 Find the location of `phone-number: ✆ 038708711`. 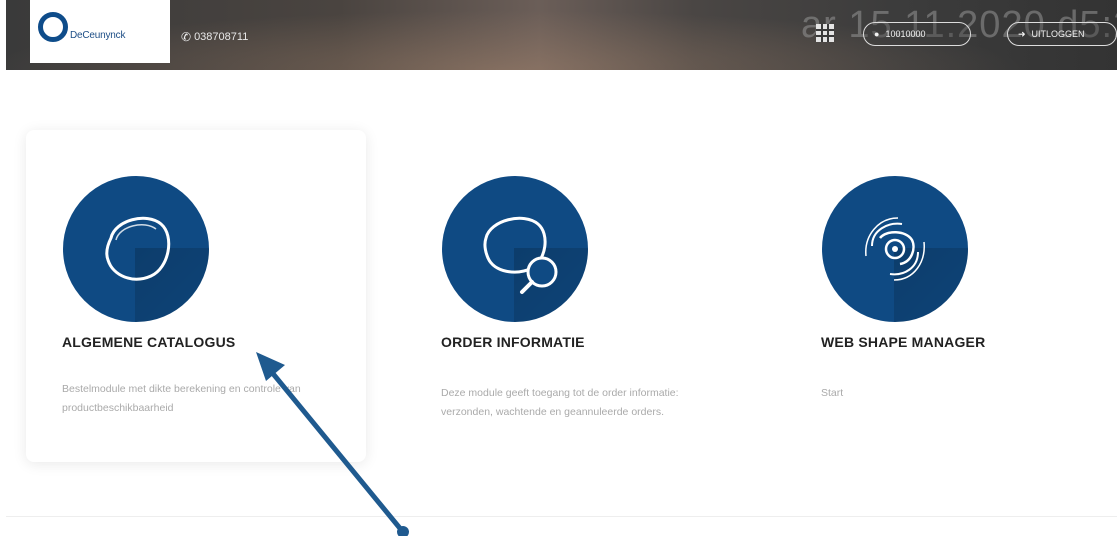

phone-number: ✆ 038708711 is located at coordinates (214, 37).